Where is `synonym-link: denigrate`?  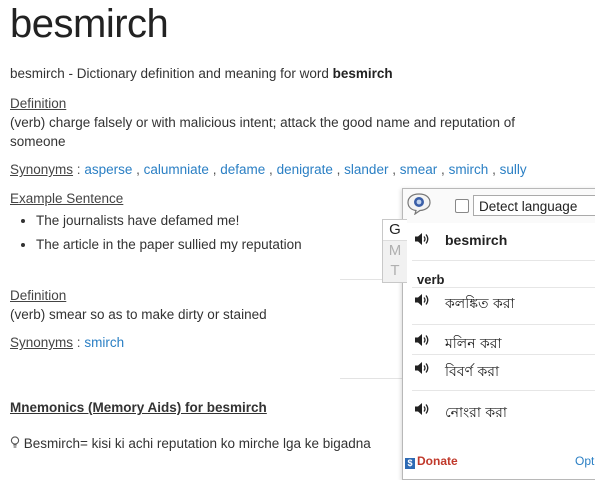
synonym-link: denigrate is located at coordinates (305, 169).